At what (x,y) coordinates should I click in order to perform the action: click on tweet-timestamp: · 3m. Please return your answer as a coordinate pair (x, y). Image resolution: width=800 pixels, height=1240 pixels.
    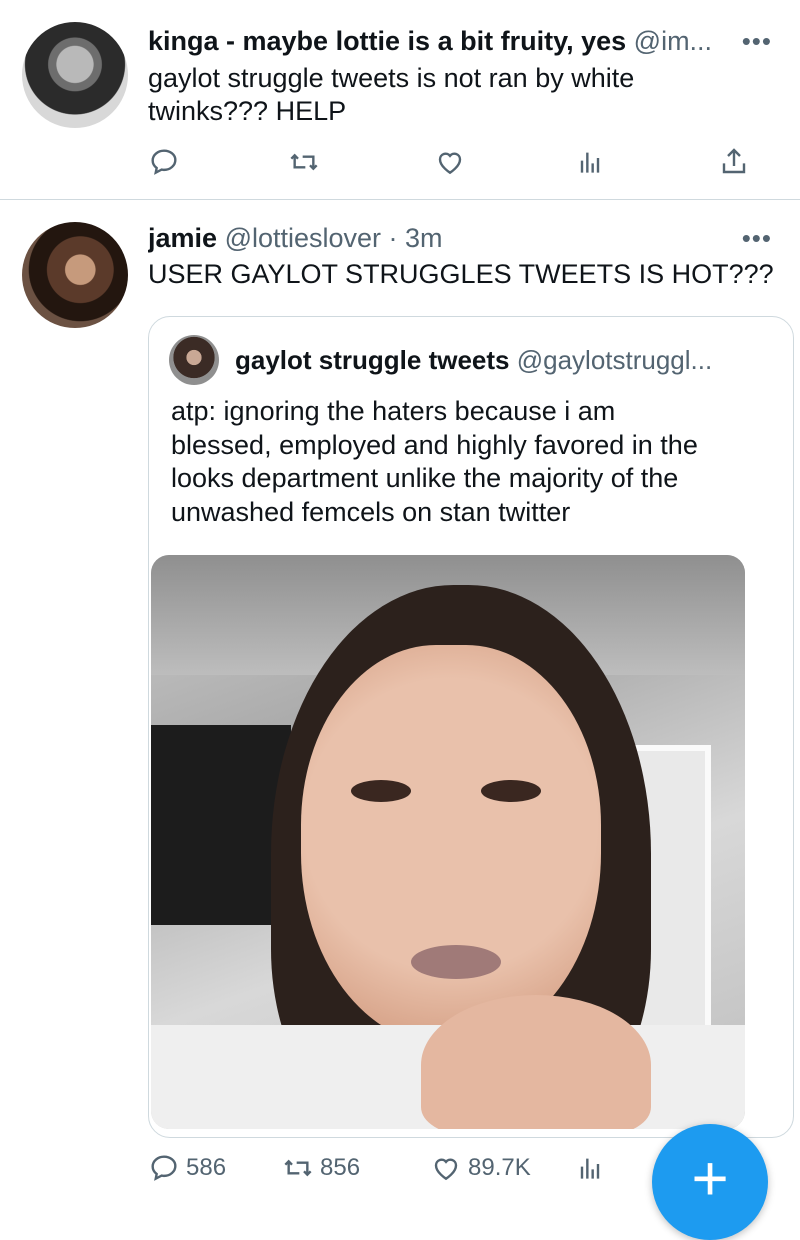
    Looking at the image, I should click on (416, 238).